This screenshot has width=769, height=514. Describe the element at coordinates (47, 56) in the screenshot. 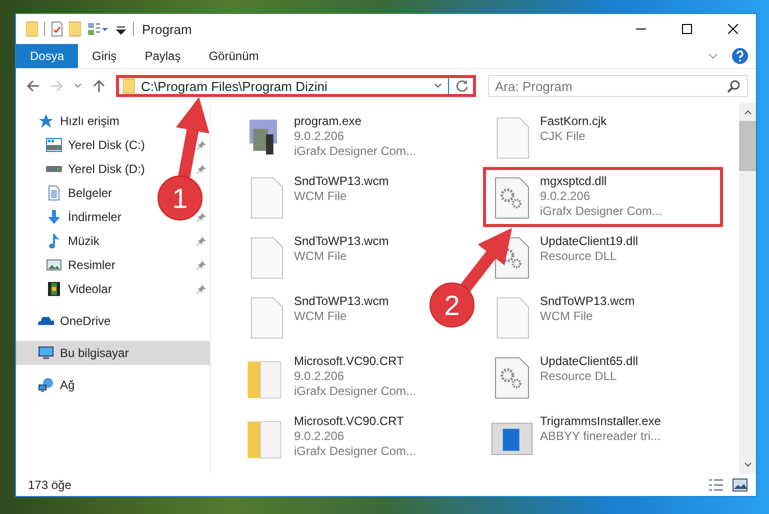

I see `ribbon-tab: Dosya` at that location.